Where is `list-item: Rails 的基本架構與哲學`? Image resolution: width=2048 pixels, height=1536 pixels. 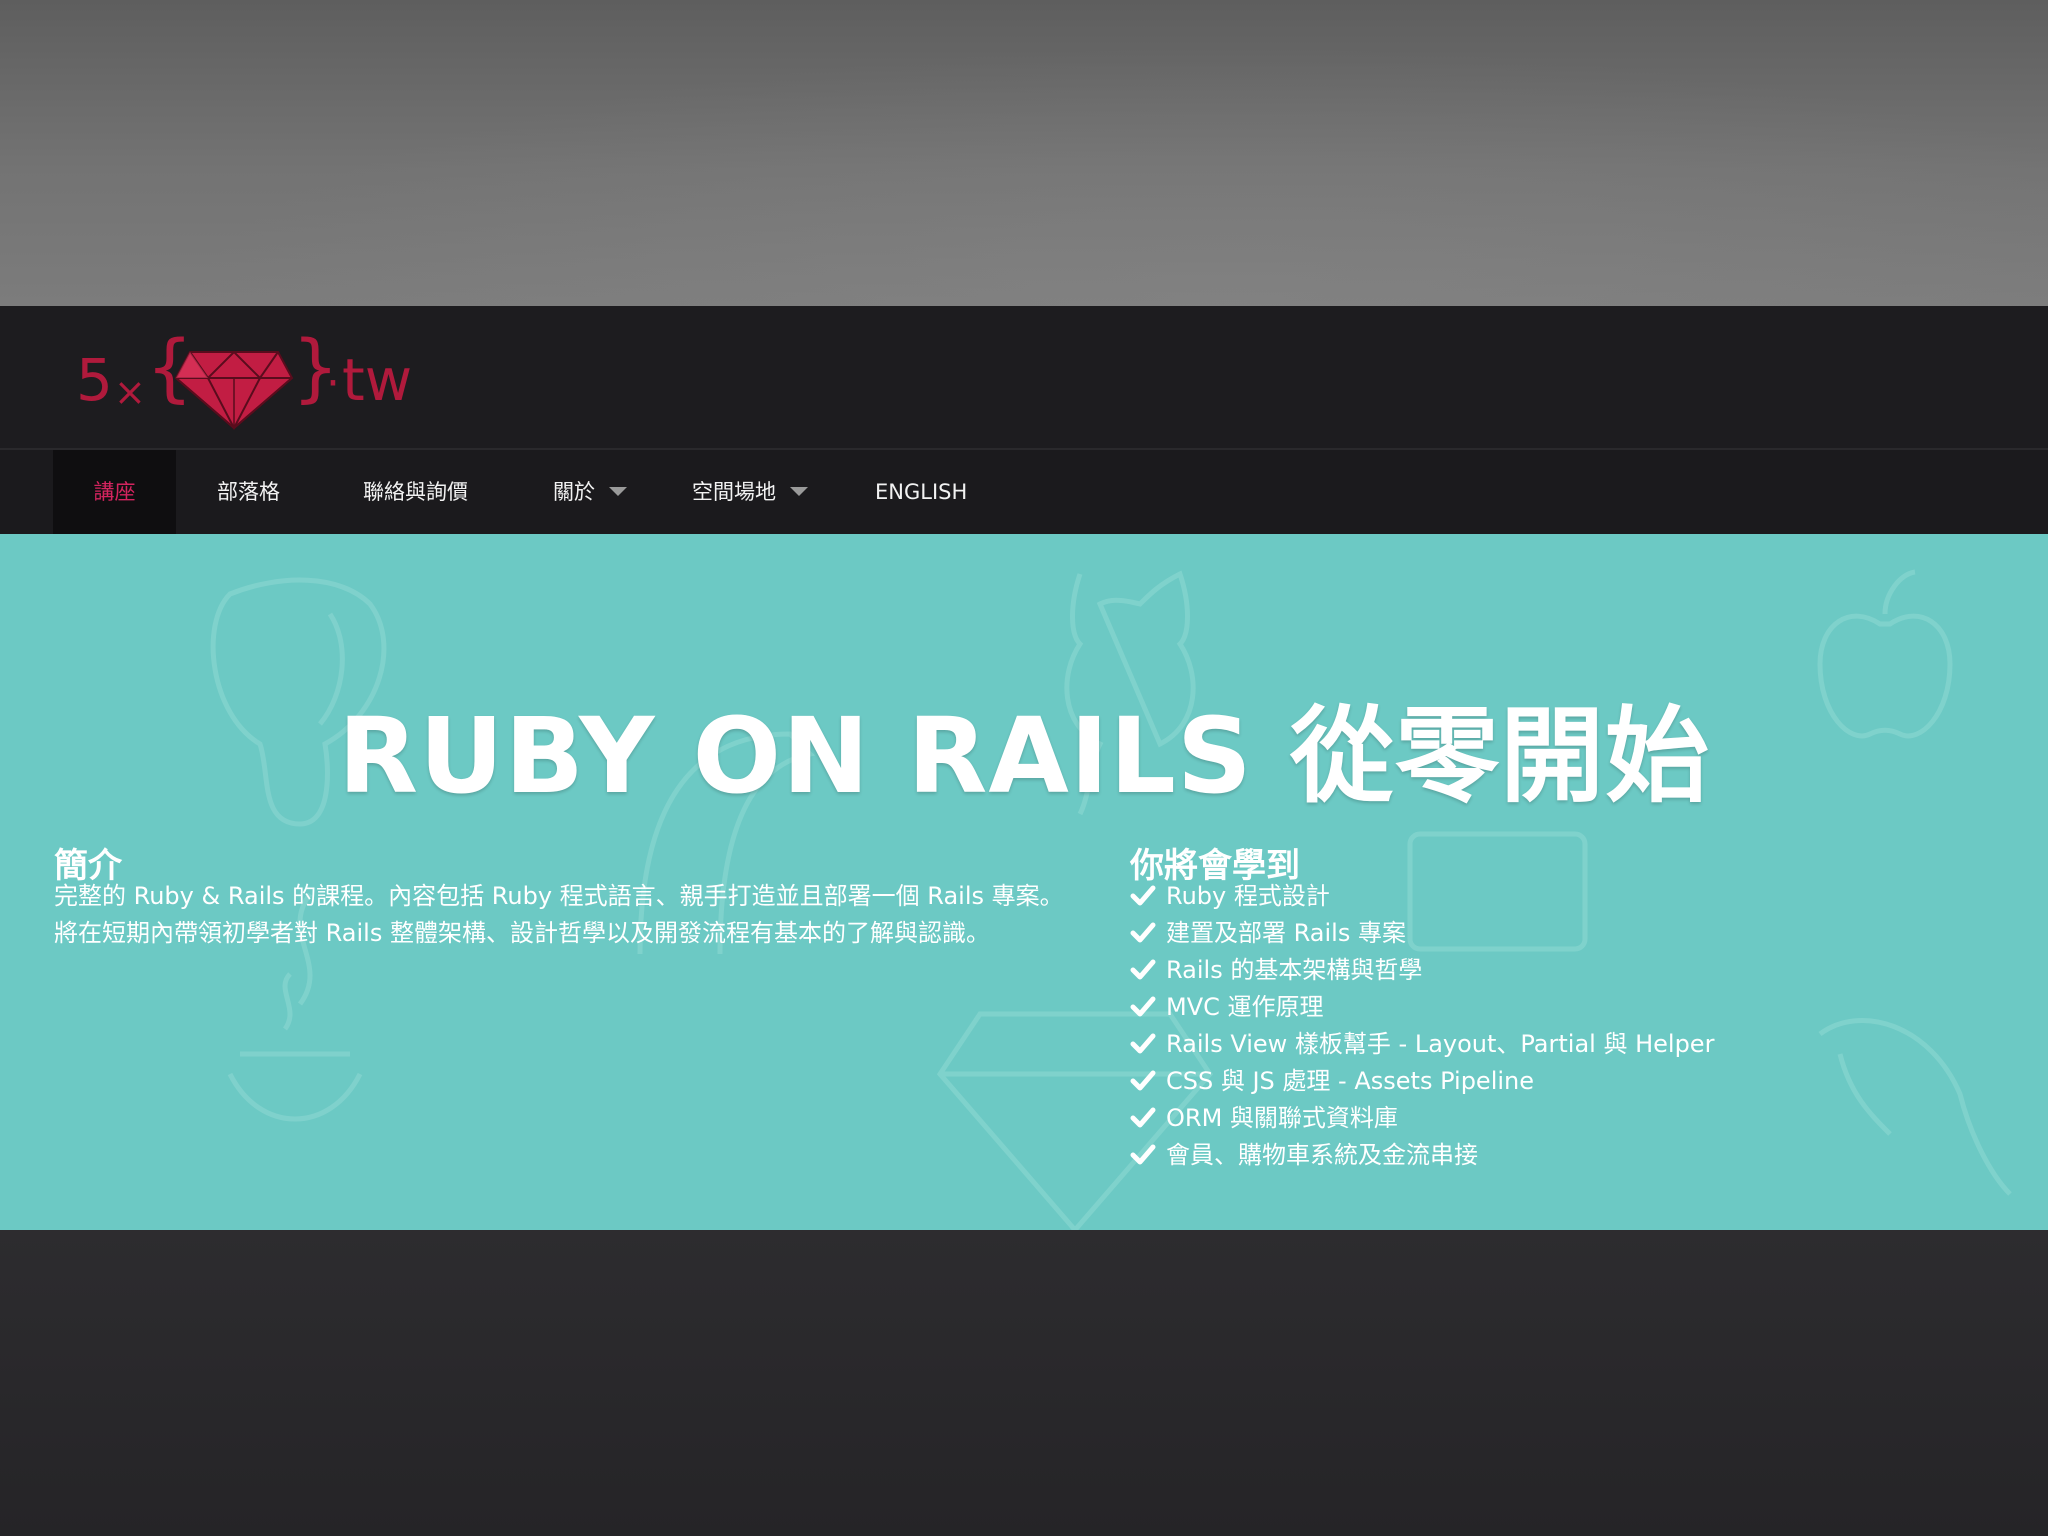 list-item: Rails 的基本架構與哲學 is located at coordinates (1570, 970).